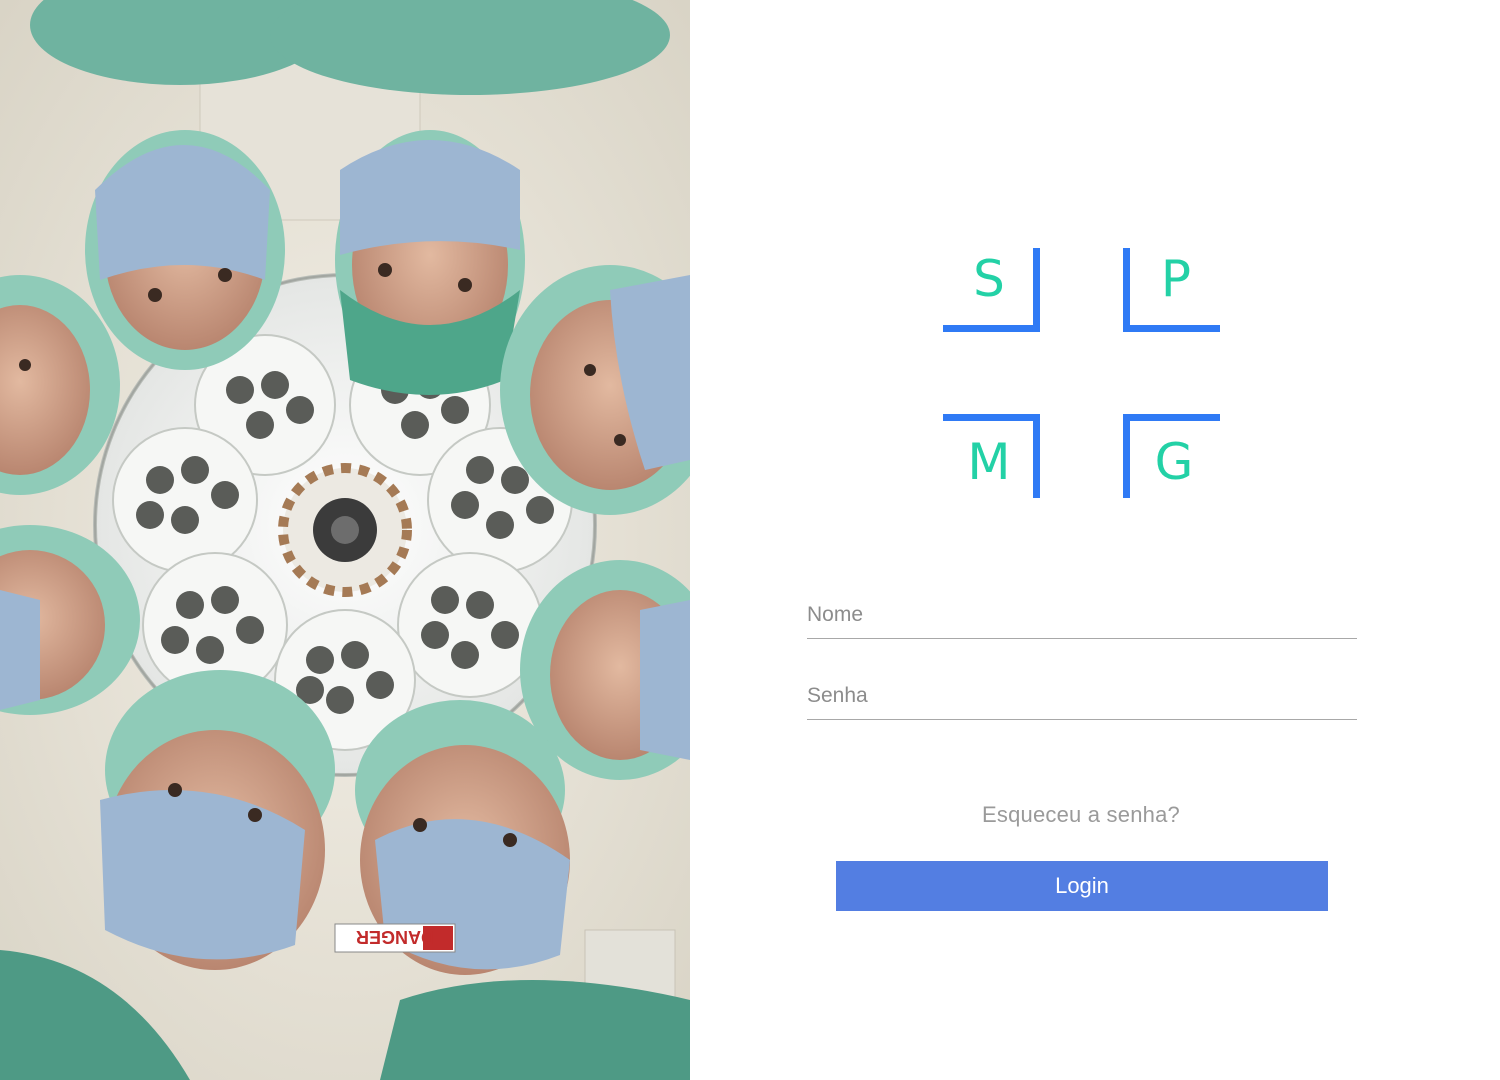  I want to click on svg-text: DANGER, so click(395, 937).